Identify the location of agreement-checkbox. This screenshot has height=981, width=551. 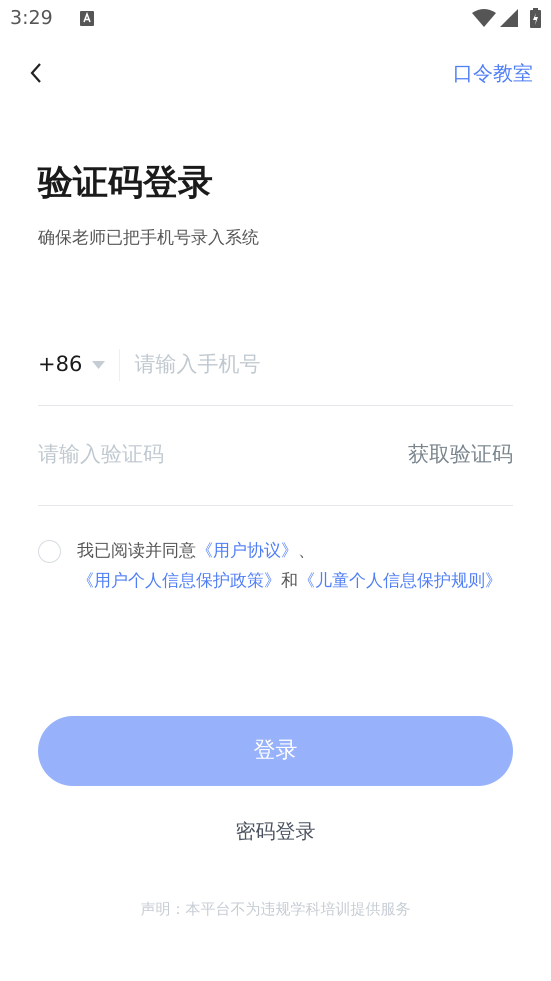
(49, 551).